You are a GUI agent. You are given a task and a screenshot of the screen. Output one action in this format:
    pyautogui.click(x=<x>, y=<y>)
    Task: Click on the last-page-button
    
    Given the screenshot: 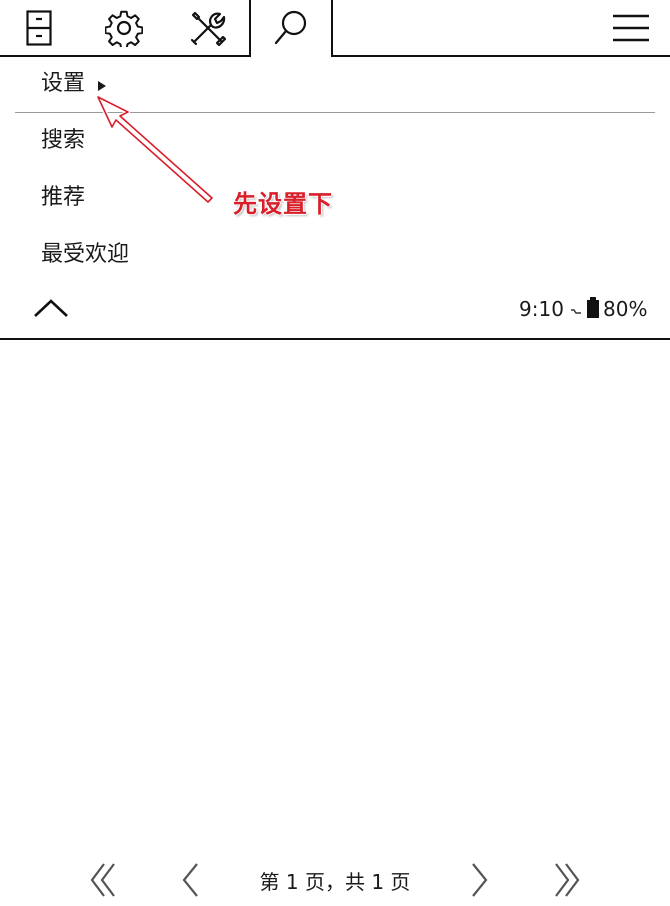 What is the action you would take?
    pyautogui.click(x=566, y=882)
    